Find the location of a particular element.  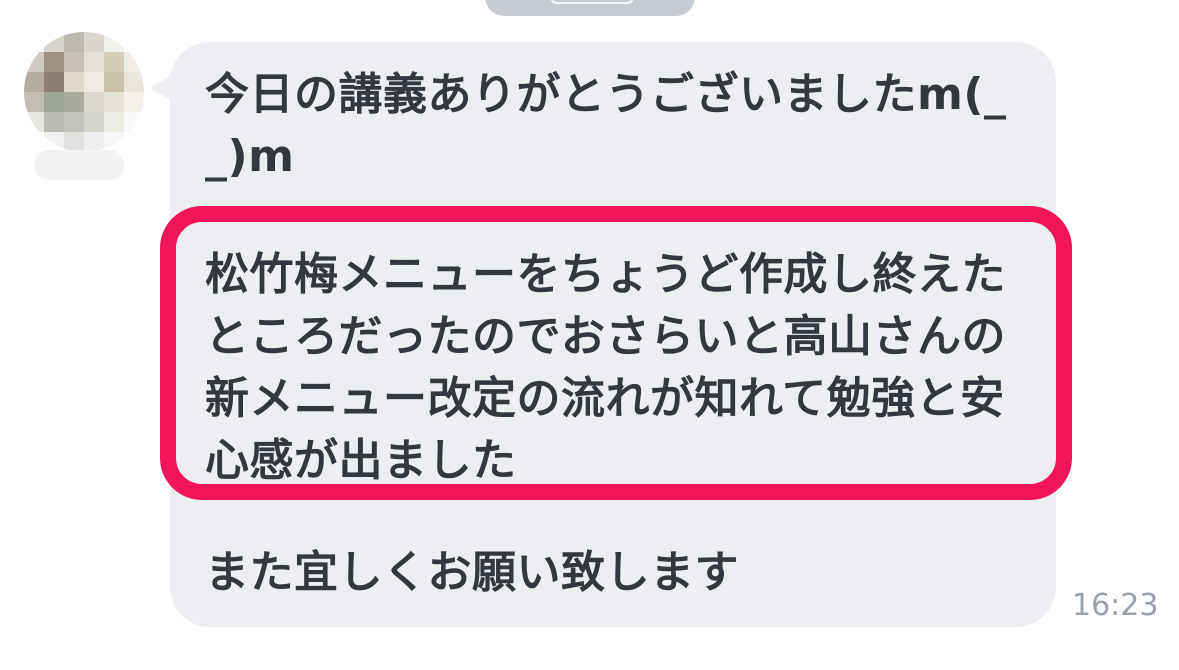

message-line: _)m is located at coordinates (250, 156).